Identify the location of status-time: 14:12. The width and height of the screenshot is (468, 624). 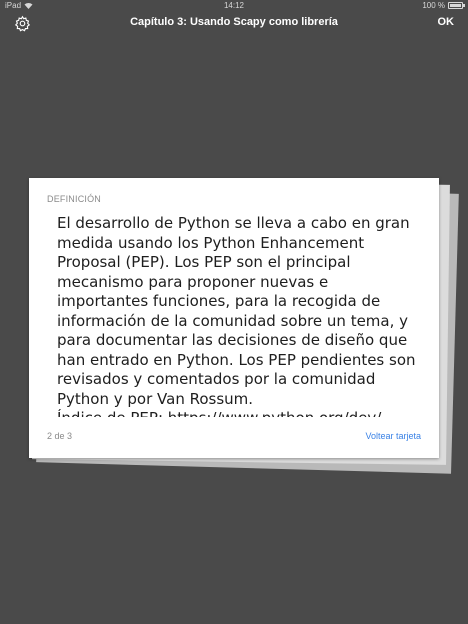
(234, 5).